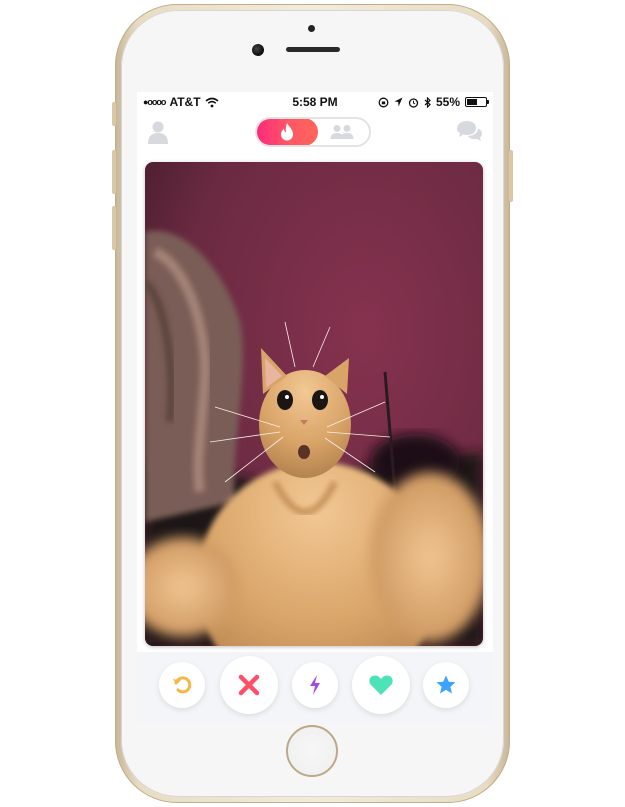  I want to click on status-bar: ●oooo AT&T 5:58 PM 55%, so click(315, 102).